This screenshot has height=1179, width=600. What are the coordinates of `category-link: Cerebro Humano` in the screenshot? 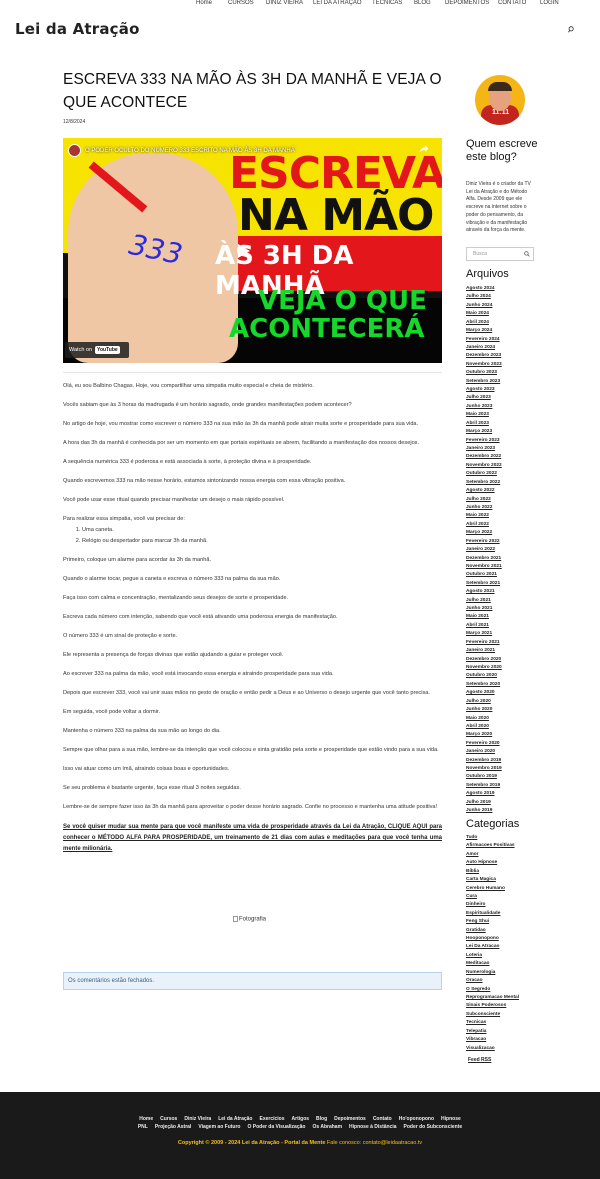 It's located at (506, 889).